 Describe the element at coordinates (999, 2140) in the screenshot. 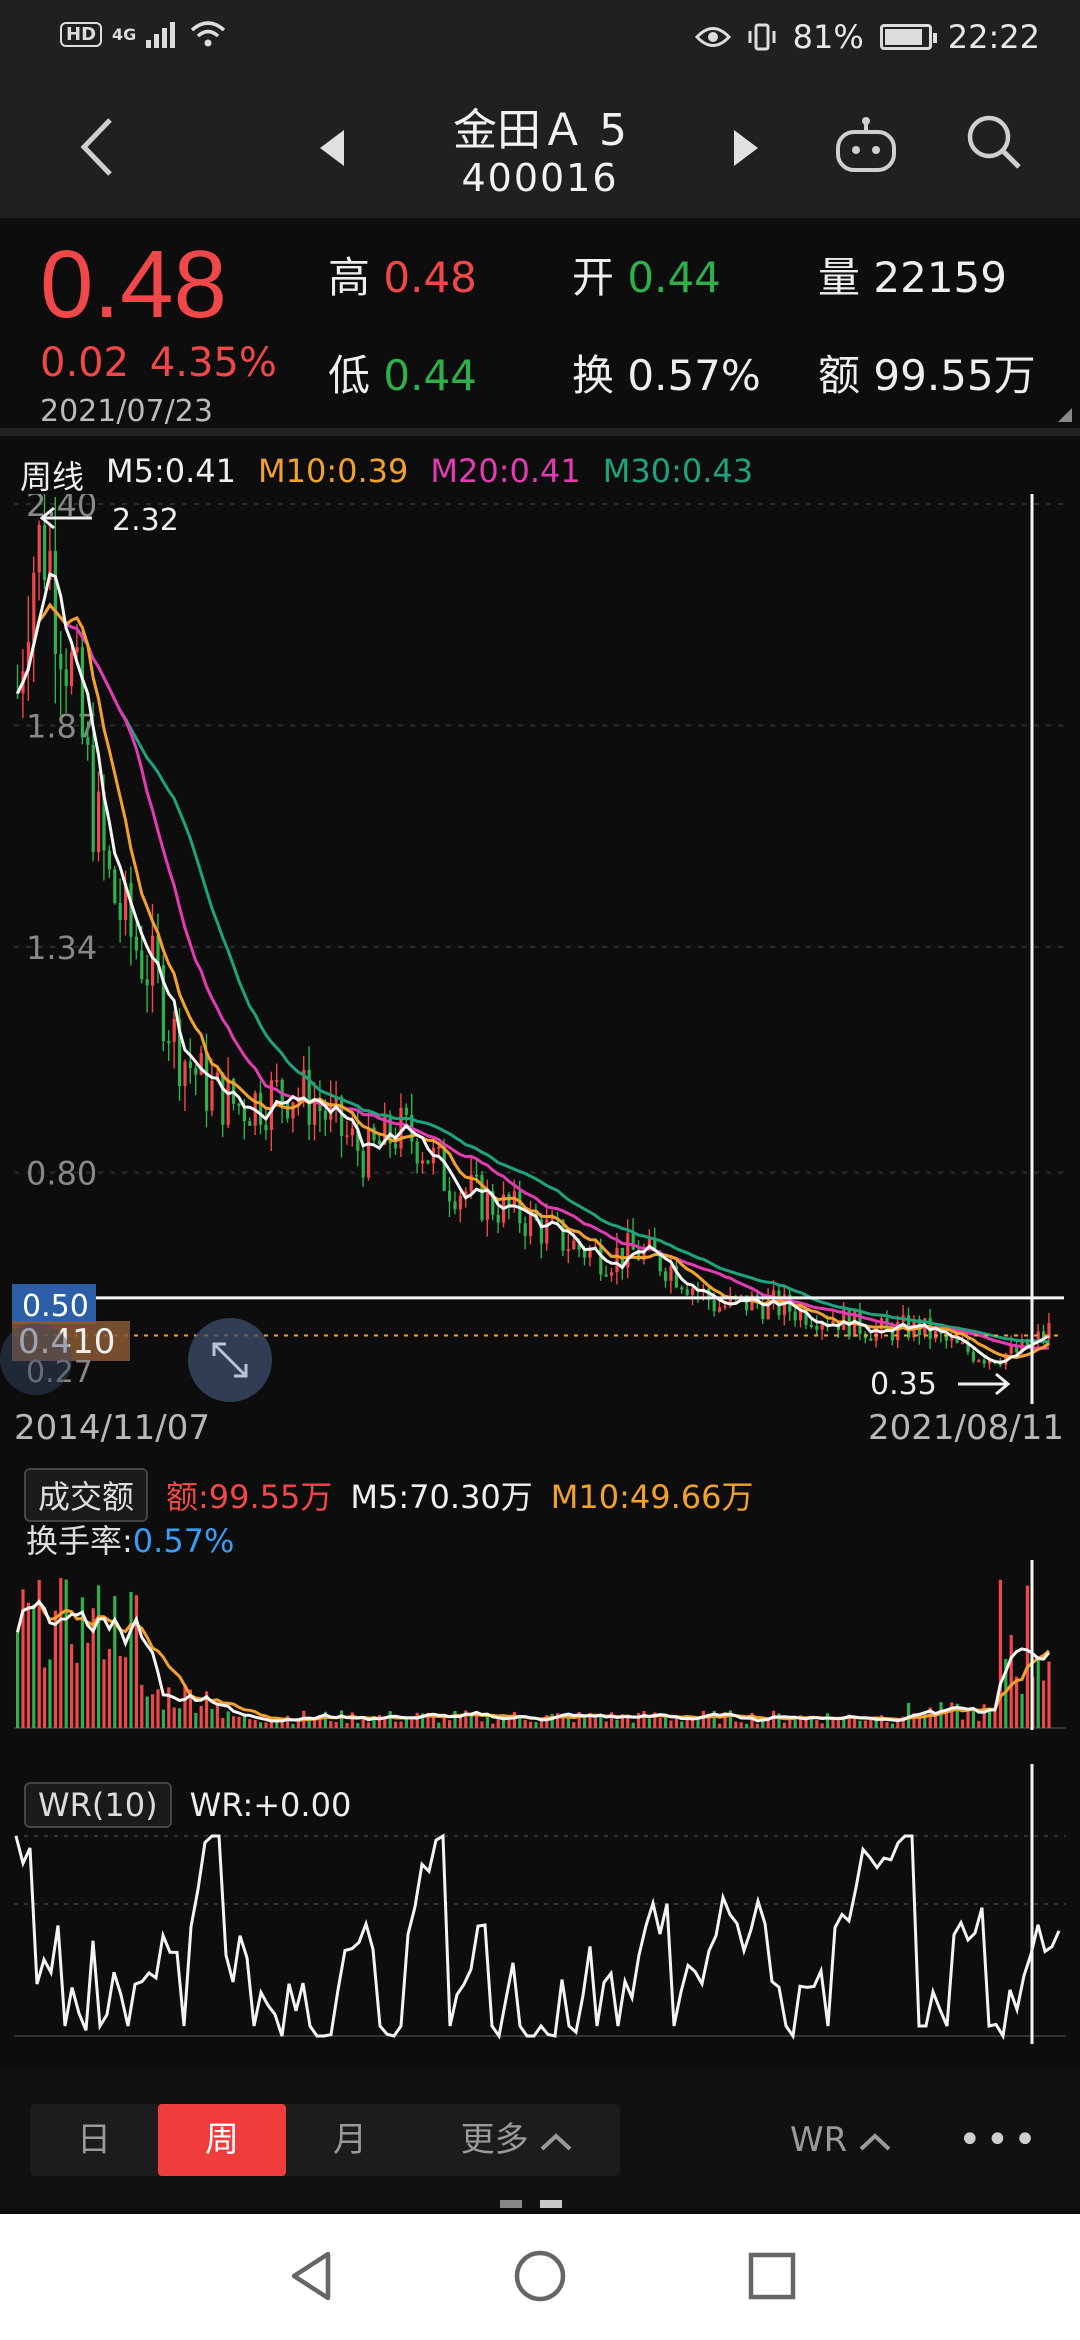

I see `more-options-button: •••` at that location.